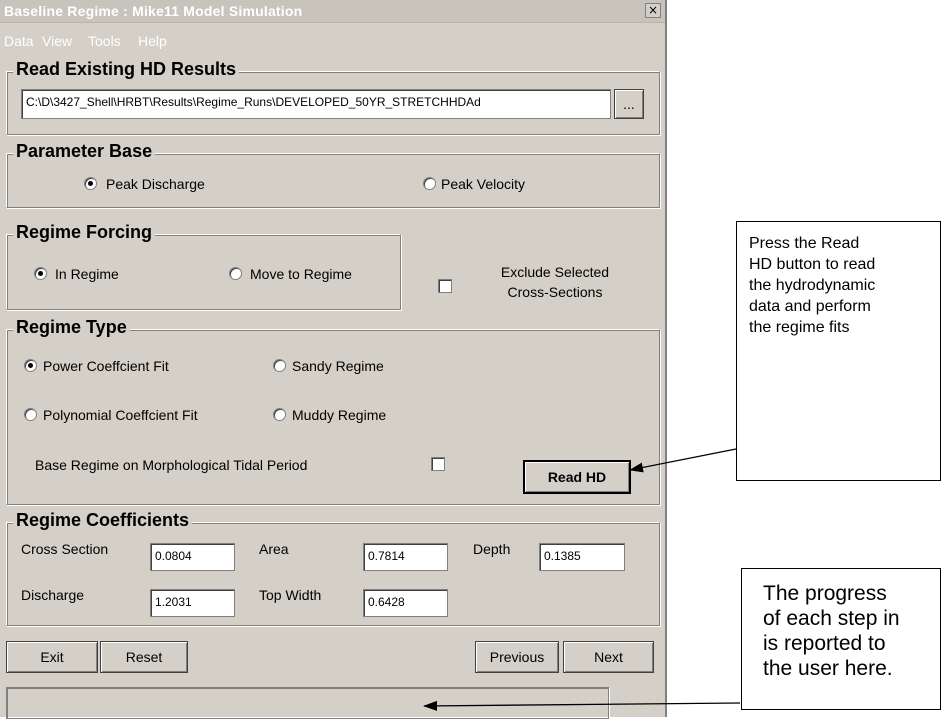 The height and width of the screenshot is (719, 948). What do you see at coordinates (19, 41) in the screenshot?
I see `menu-data: Data` at bounding box center [19, 41].